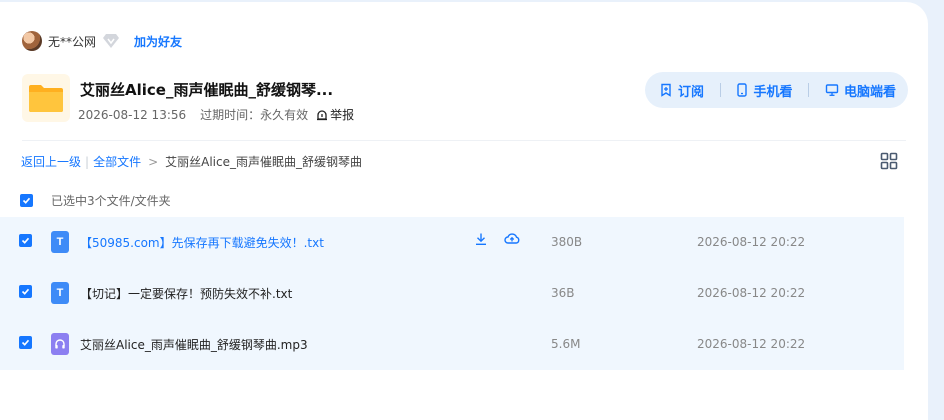 The image size is (944, 420). I want to click on audio-file-icon, so click(60, 344).